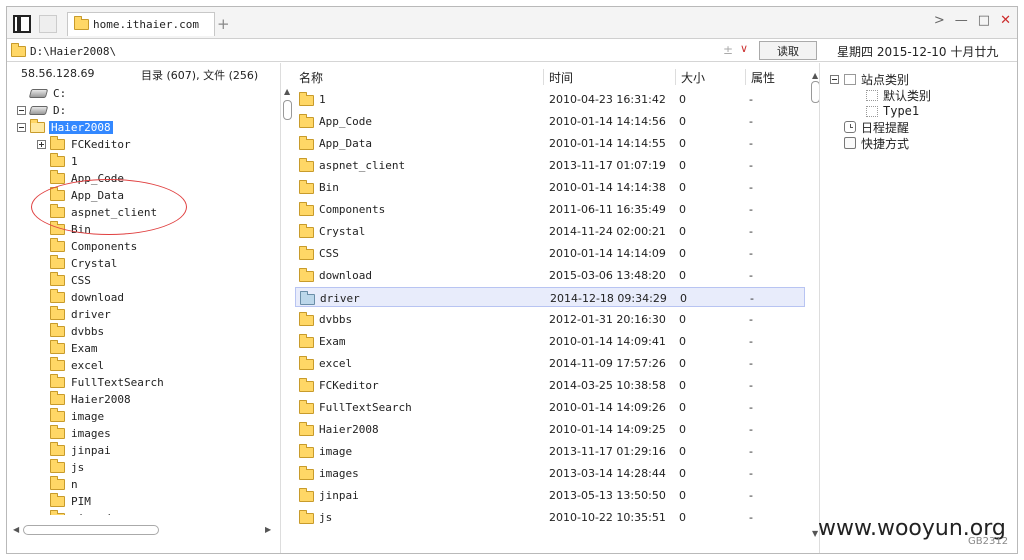  I want to click on tree-item: js, so click(61, 466).